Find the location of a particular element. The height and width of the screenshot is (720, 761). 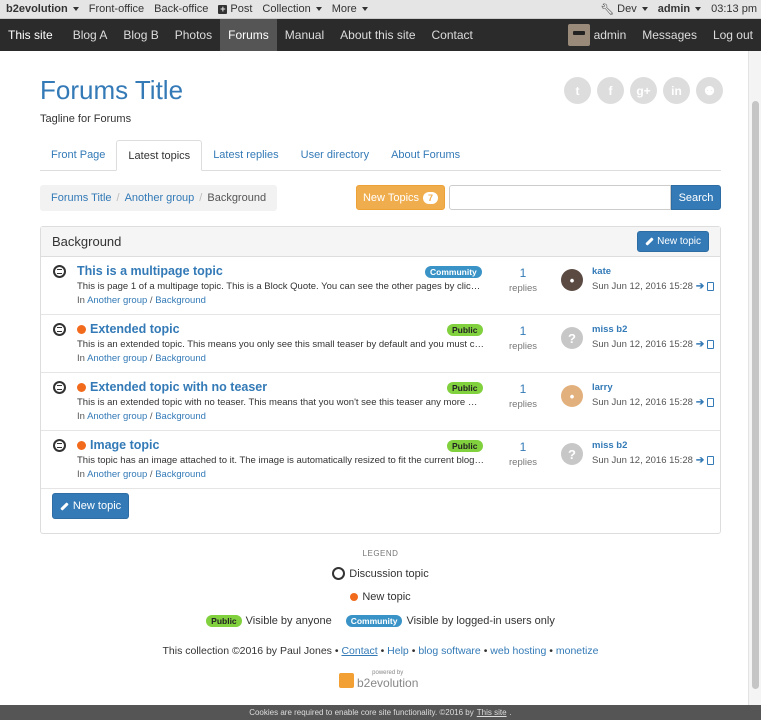

nav-about: About this site is located at coordinates (377, 35).